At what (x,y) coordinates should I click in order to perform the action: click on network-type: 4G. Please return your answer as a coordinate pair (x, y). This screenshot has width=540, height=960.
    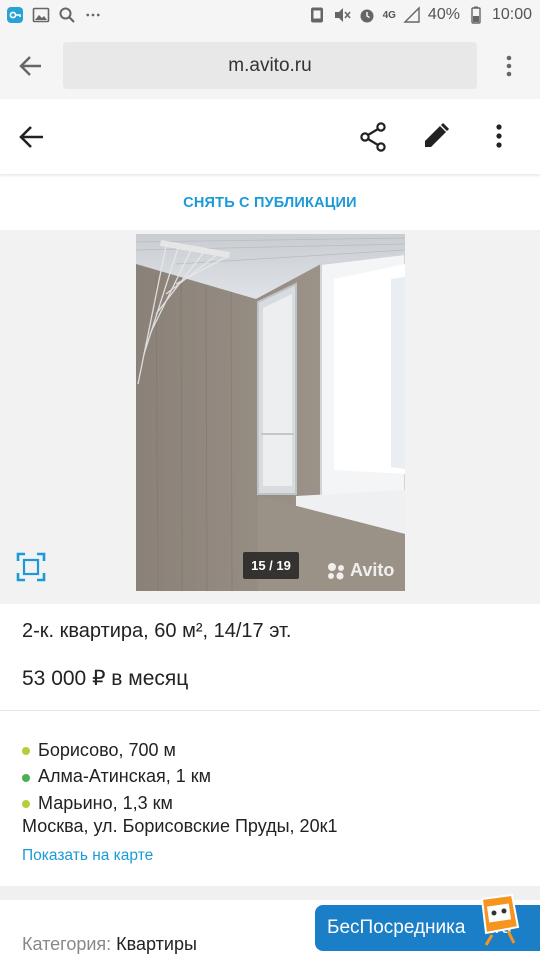
    Looking at the image, I should click on (389, 15).